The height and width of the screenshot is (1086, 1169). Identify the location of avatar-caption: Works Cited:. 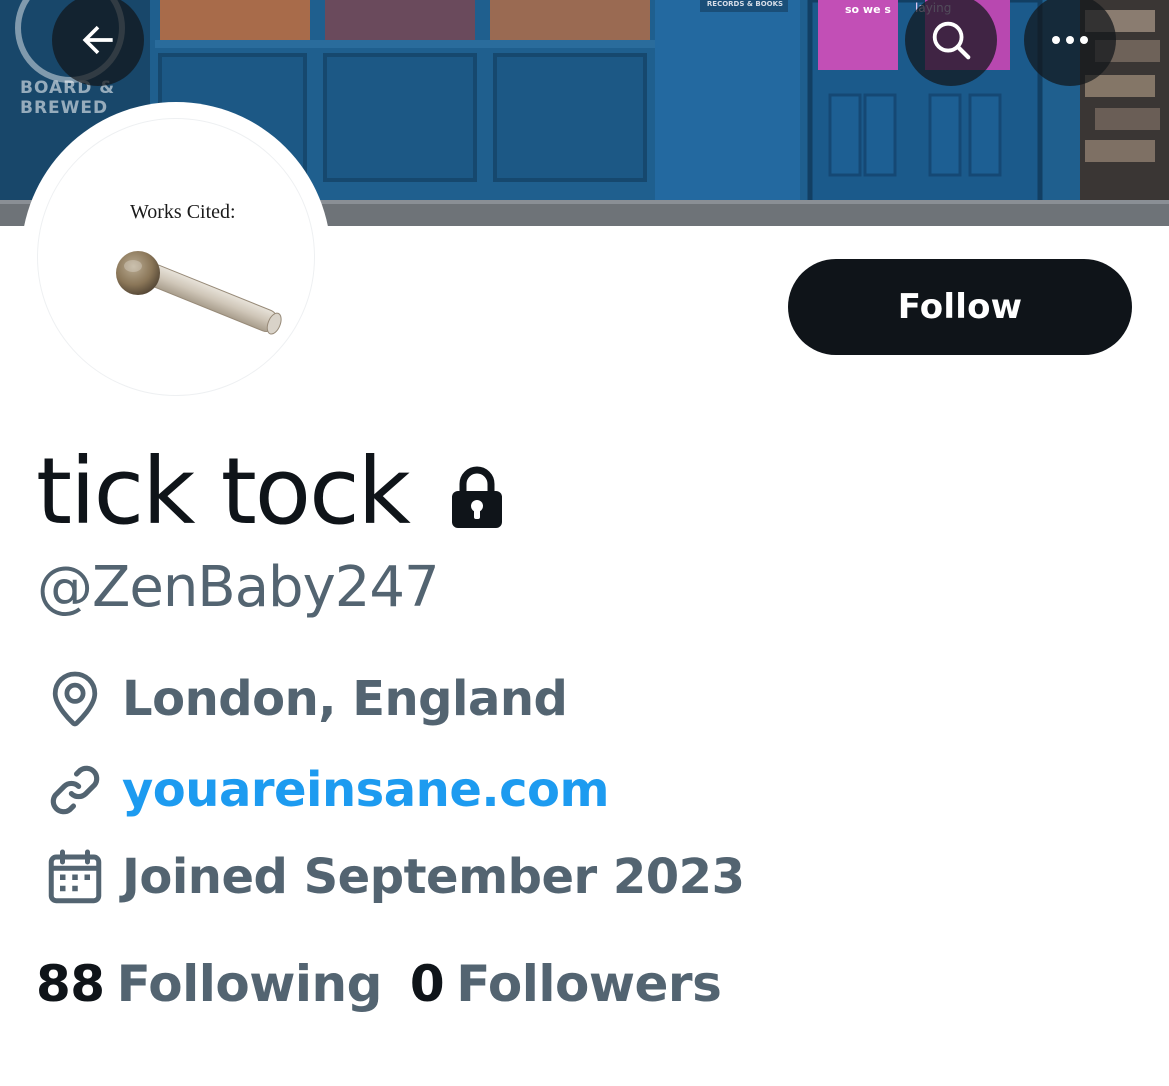
(183, 212).